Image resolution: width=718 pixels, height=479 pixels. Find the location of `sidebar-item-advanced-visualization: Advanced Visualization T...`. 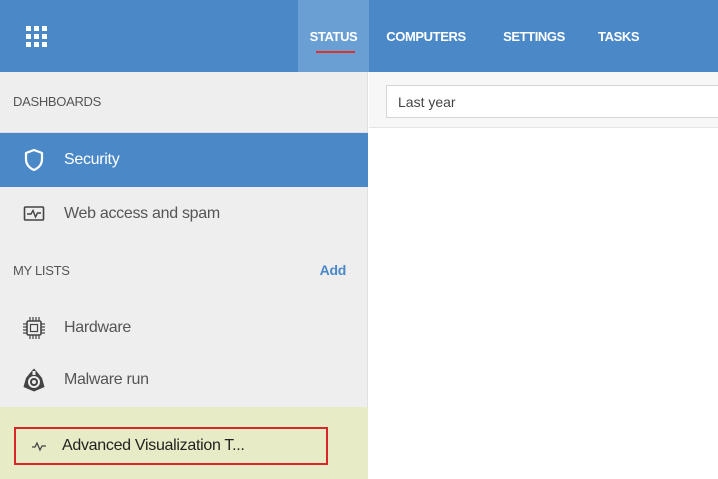

sidebar-item-advanced-visualization: Advanced Visualization T... is located at coordinates (171, 446).